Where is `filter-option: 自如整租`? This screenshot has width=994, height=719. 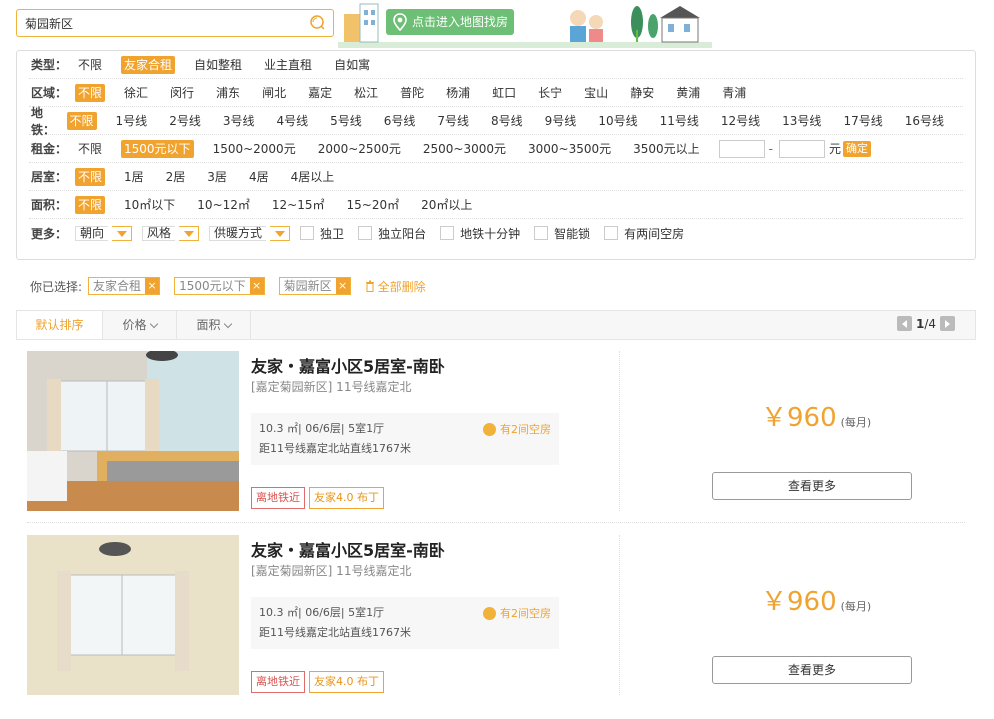
filter-option: 自如整租 is located at coordinates (218, 65).